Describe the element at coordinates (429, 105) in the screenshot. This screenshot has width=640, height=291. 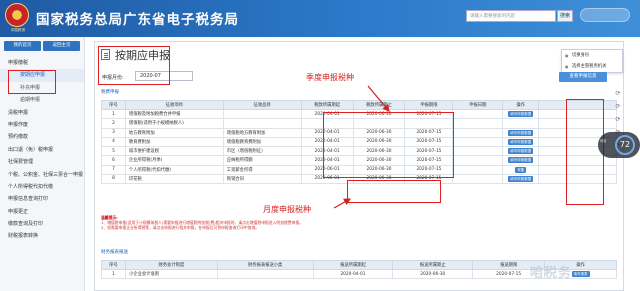
I see `tax-col-header: 申报期限` at that location.